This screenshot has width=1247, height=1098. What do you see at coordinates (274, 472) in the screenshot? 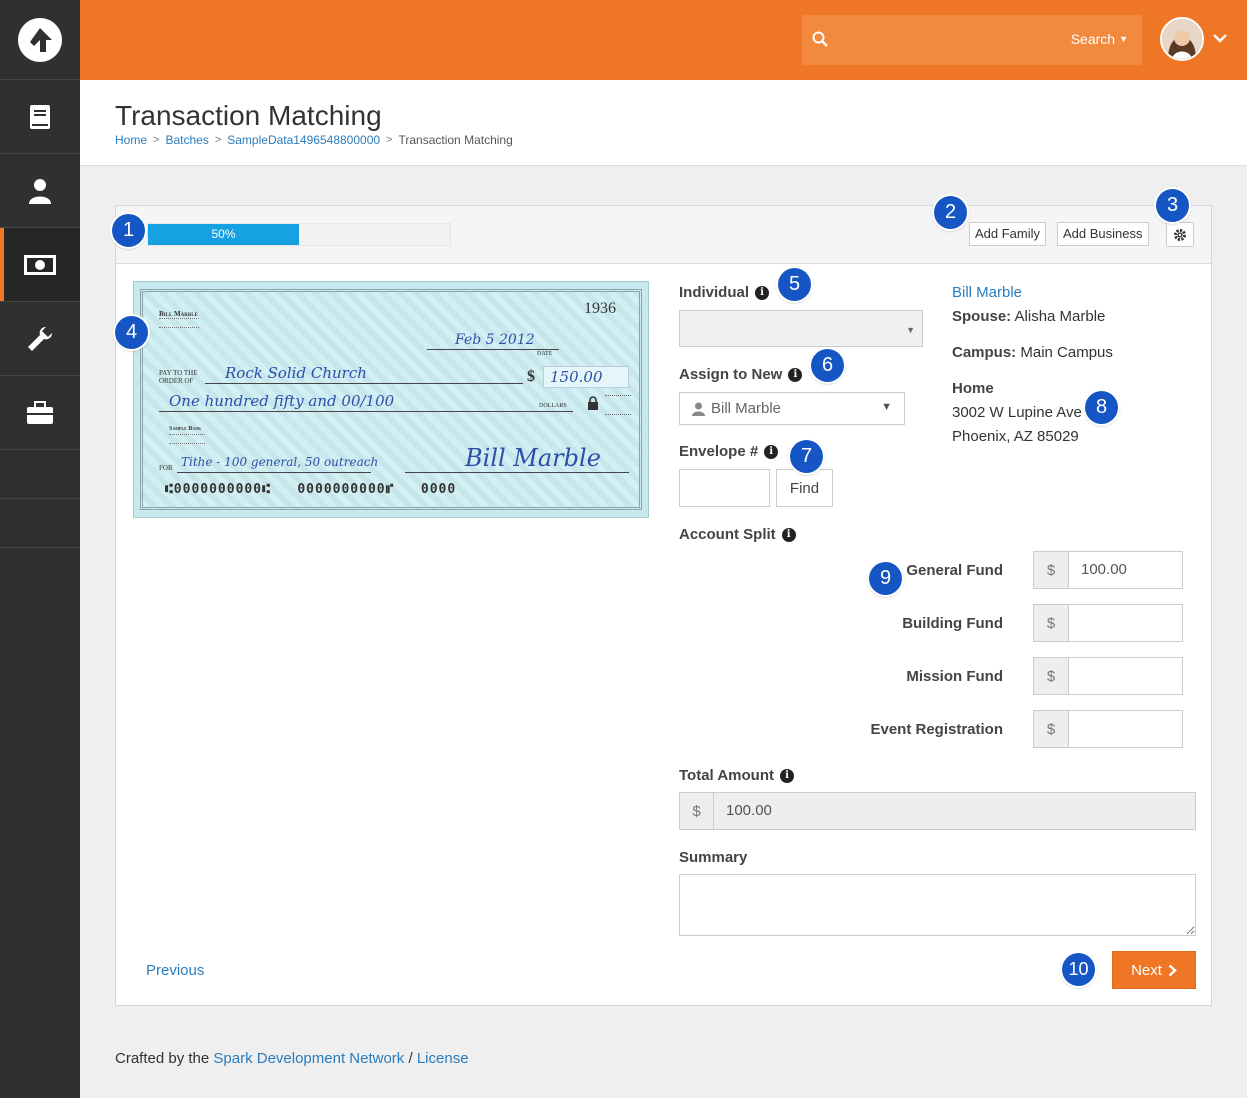
I see `memo-line` at bounding box center [274, 472].